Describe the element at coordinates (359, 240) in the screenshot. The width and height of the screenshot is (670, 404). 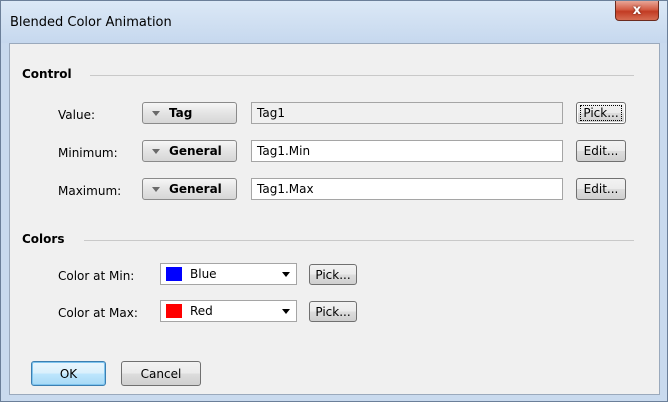
I see `colors-group-divider` at that location.